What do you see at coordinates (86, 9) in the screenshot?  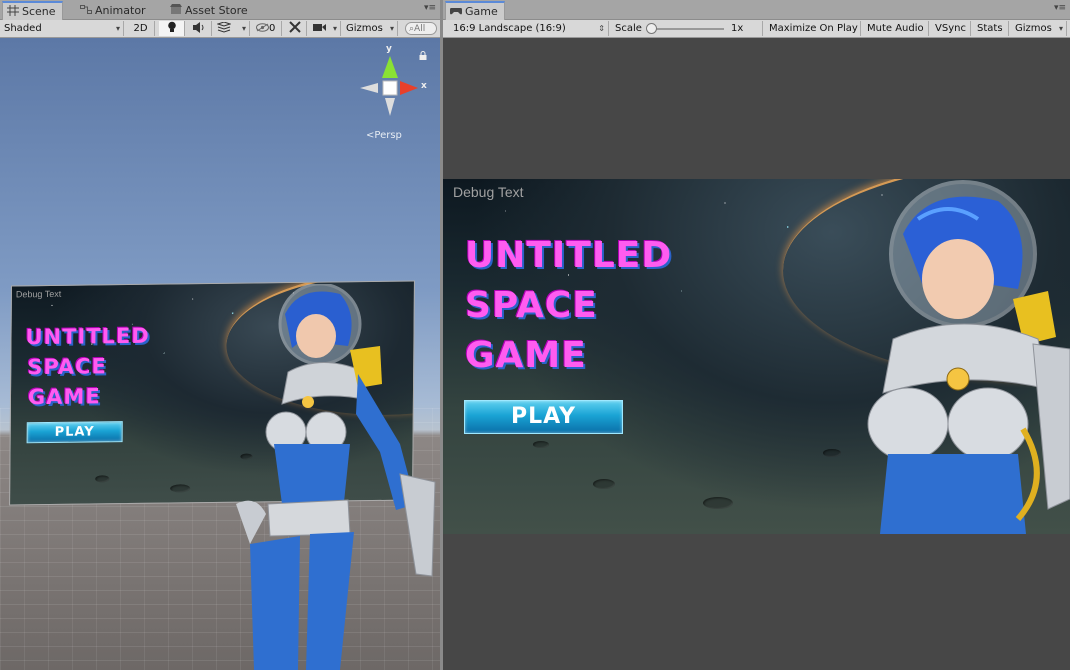 I see `animator-icon` at bounding box center [86, 9].